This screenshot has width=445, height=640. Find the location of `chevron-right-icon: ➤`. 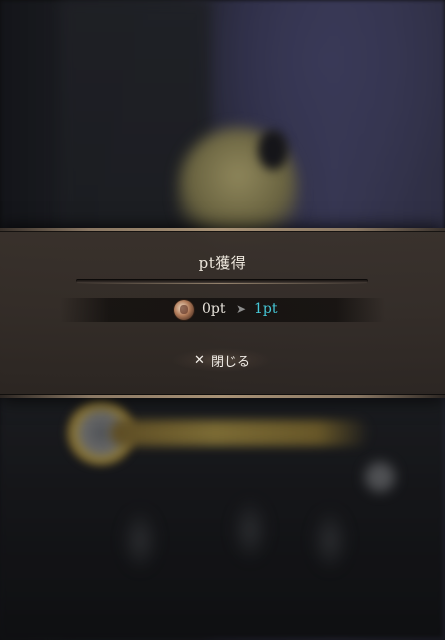

chevron-right-icon: ➤ is located at coordinates (241, 309).